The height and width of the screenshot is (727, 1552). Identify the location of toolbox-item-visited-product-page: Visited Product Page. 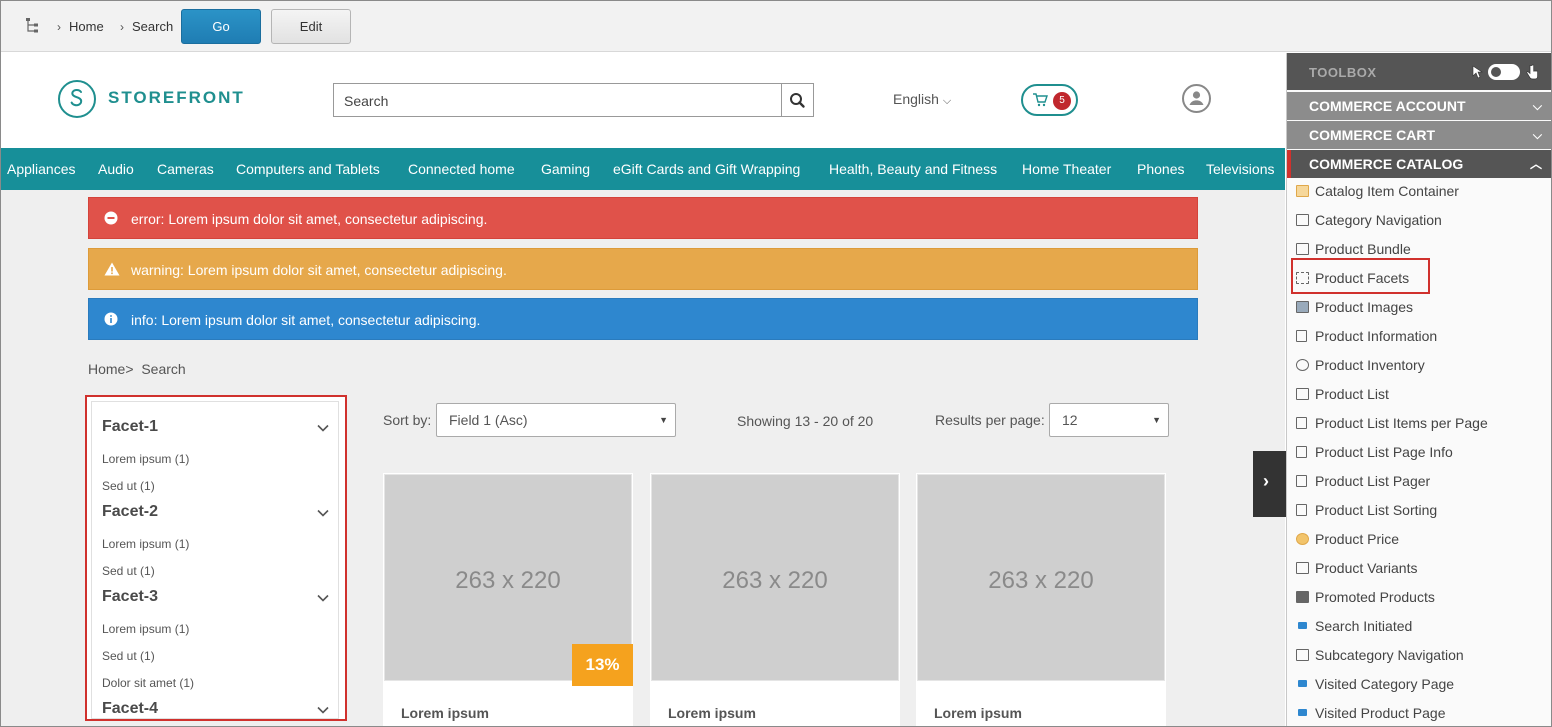
(1419, 712).